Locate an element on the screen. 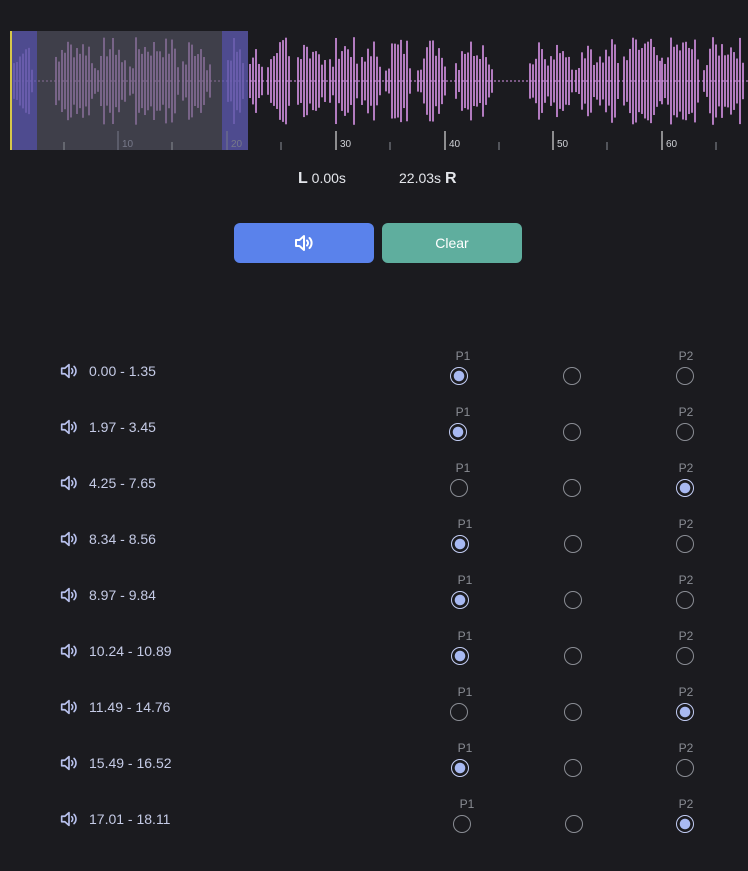 This screenshot has height=871, width=748. segment-row: 1.97 - 3.45 P1 P2 is located at coordinates (374, 427).